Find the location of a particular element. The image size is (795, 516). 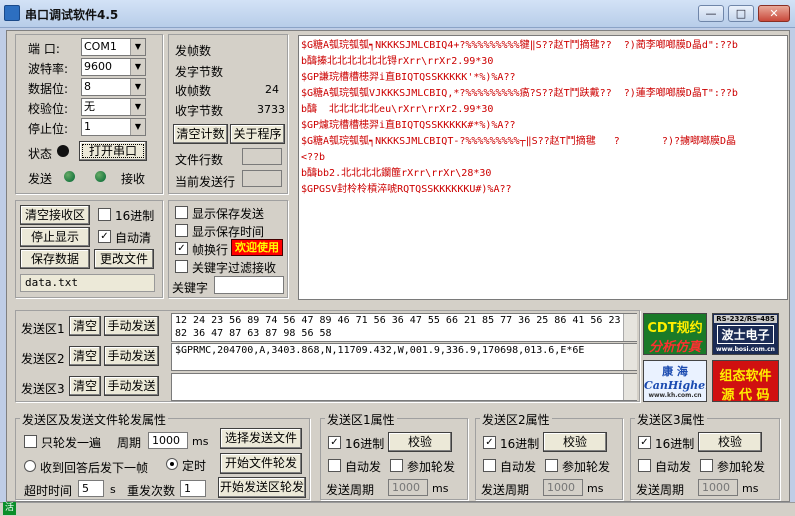

open-port-button: 打开串口 is located at coordinates (113, 151).